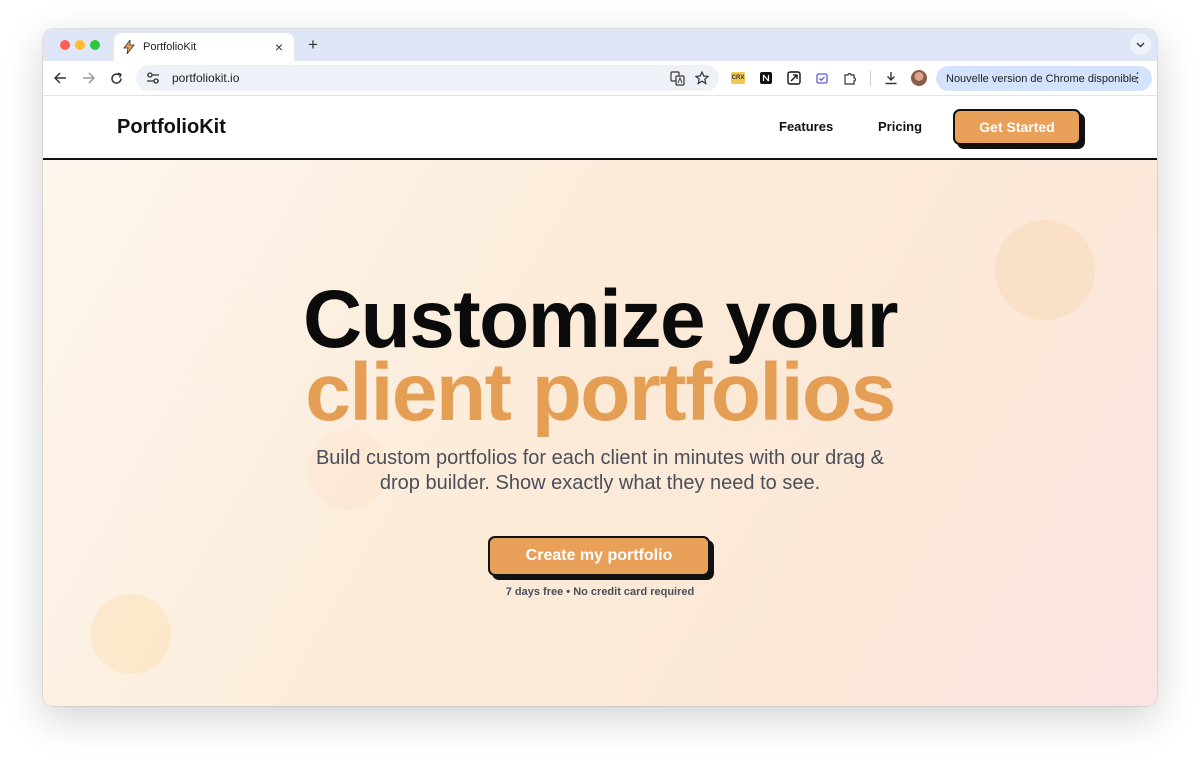 Image resolution: width=1200 pixels, height=763 pixels. I want to click on close-window-button, so click(65, 45).